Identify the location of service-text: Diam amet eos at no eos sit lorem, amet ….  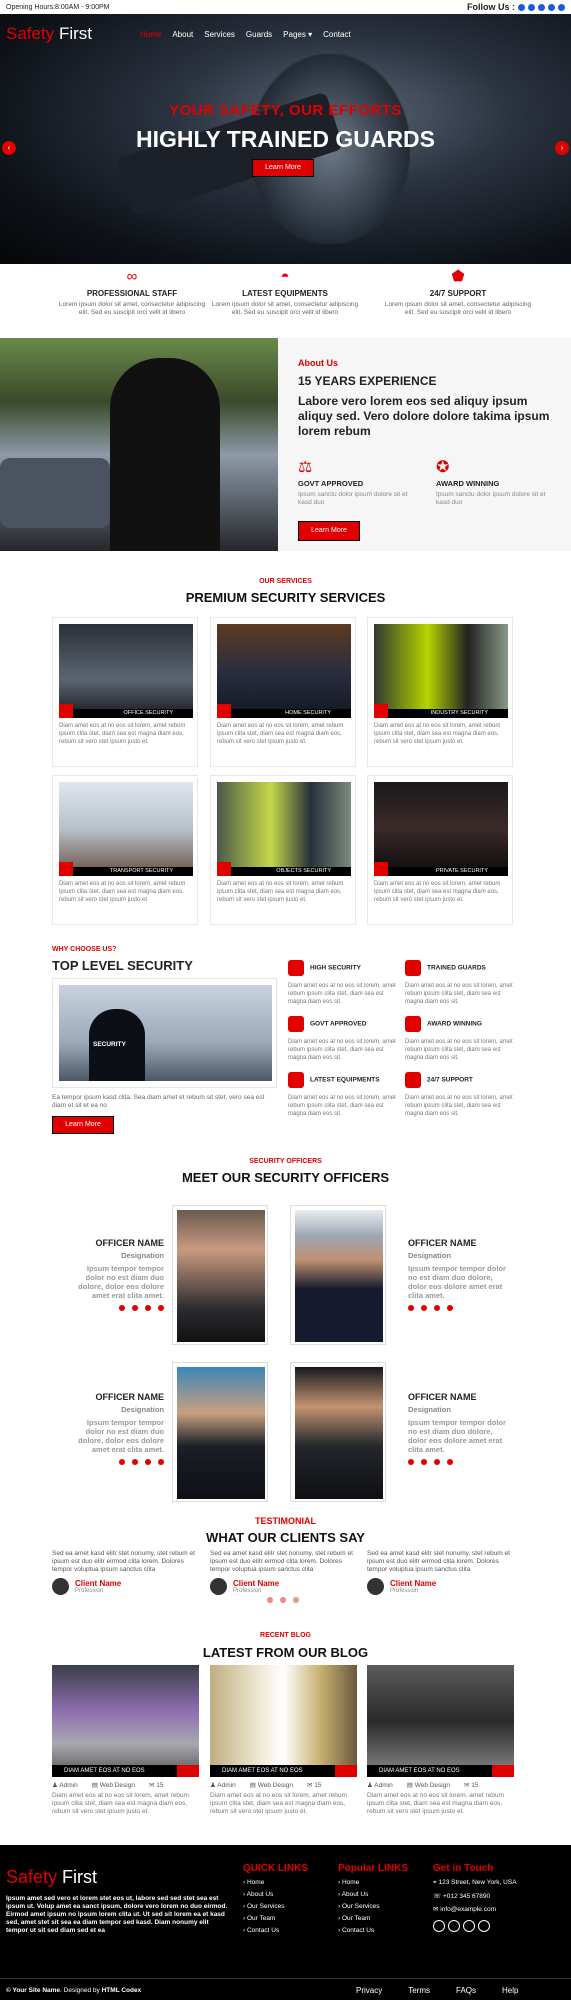
(437, 892).